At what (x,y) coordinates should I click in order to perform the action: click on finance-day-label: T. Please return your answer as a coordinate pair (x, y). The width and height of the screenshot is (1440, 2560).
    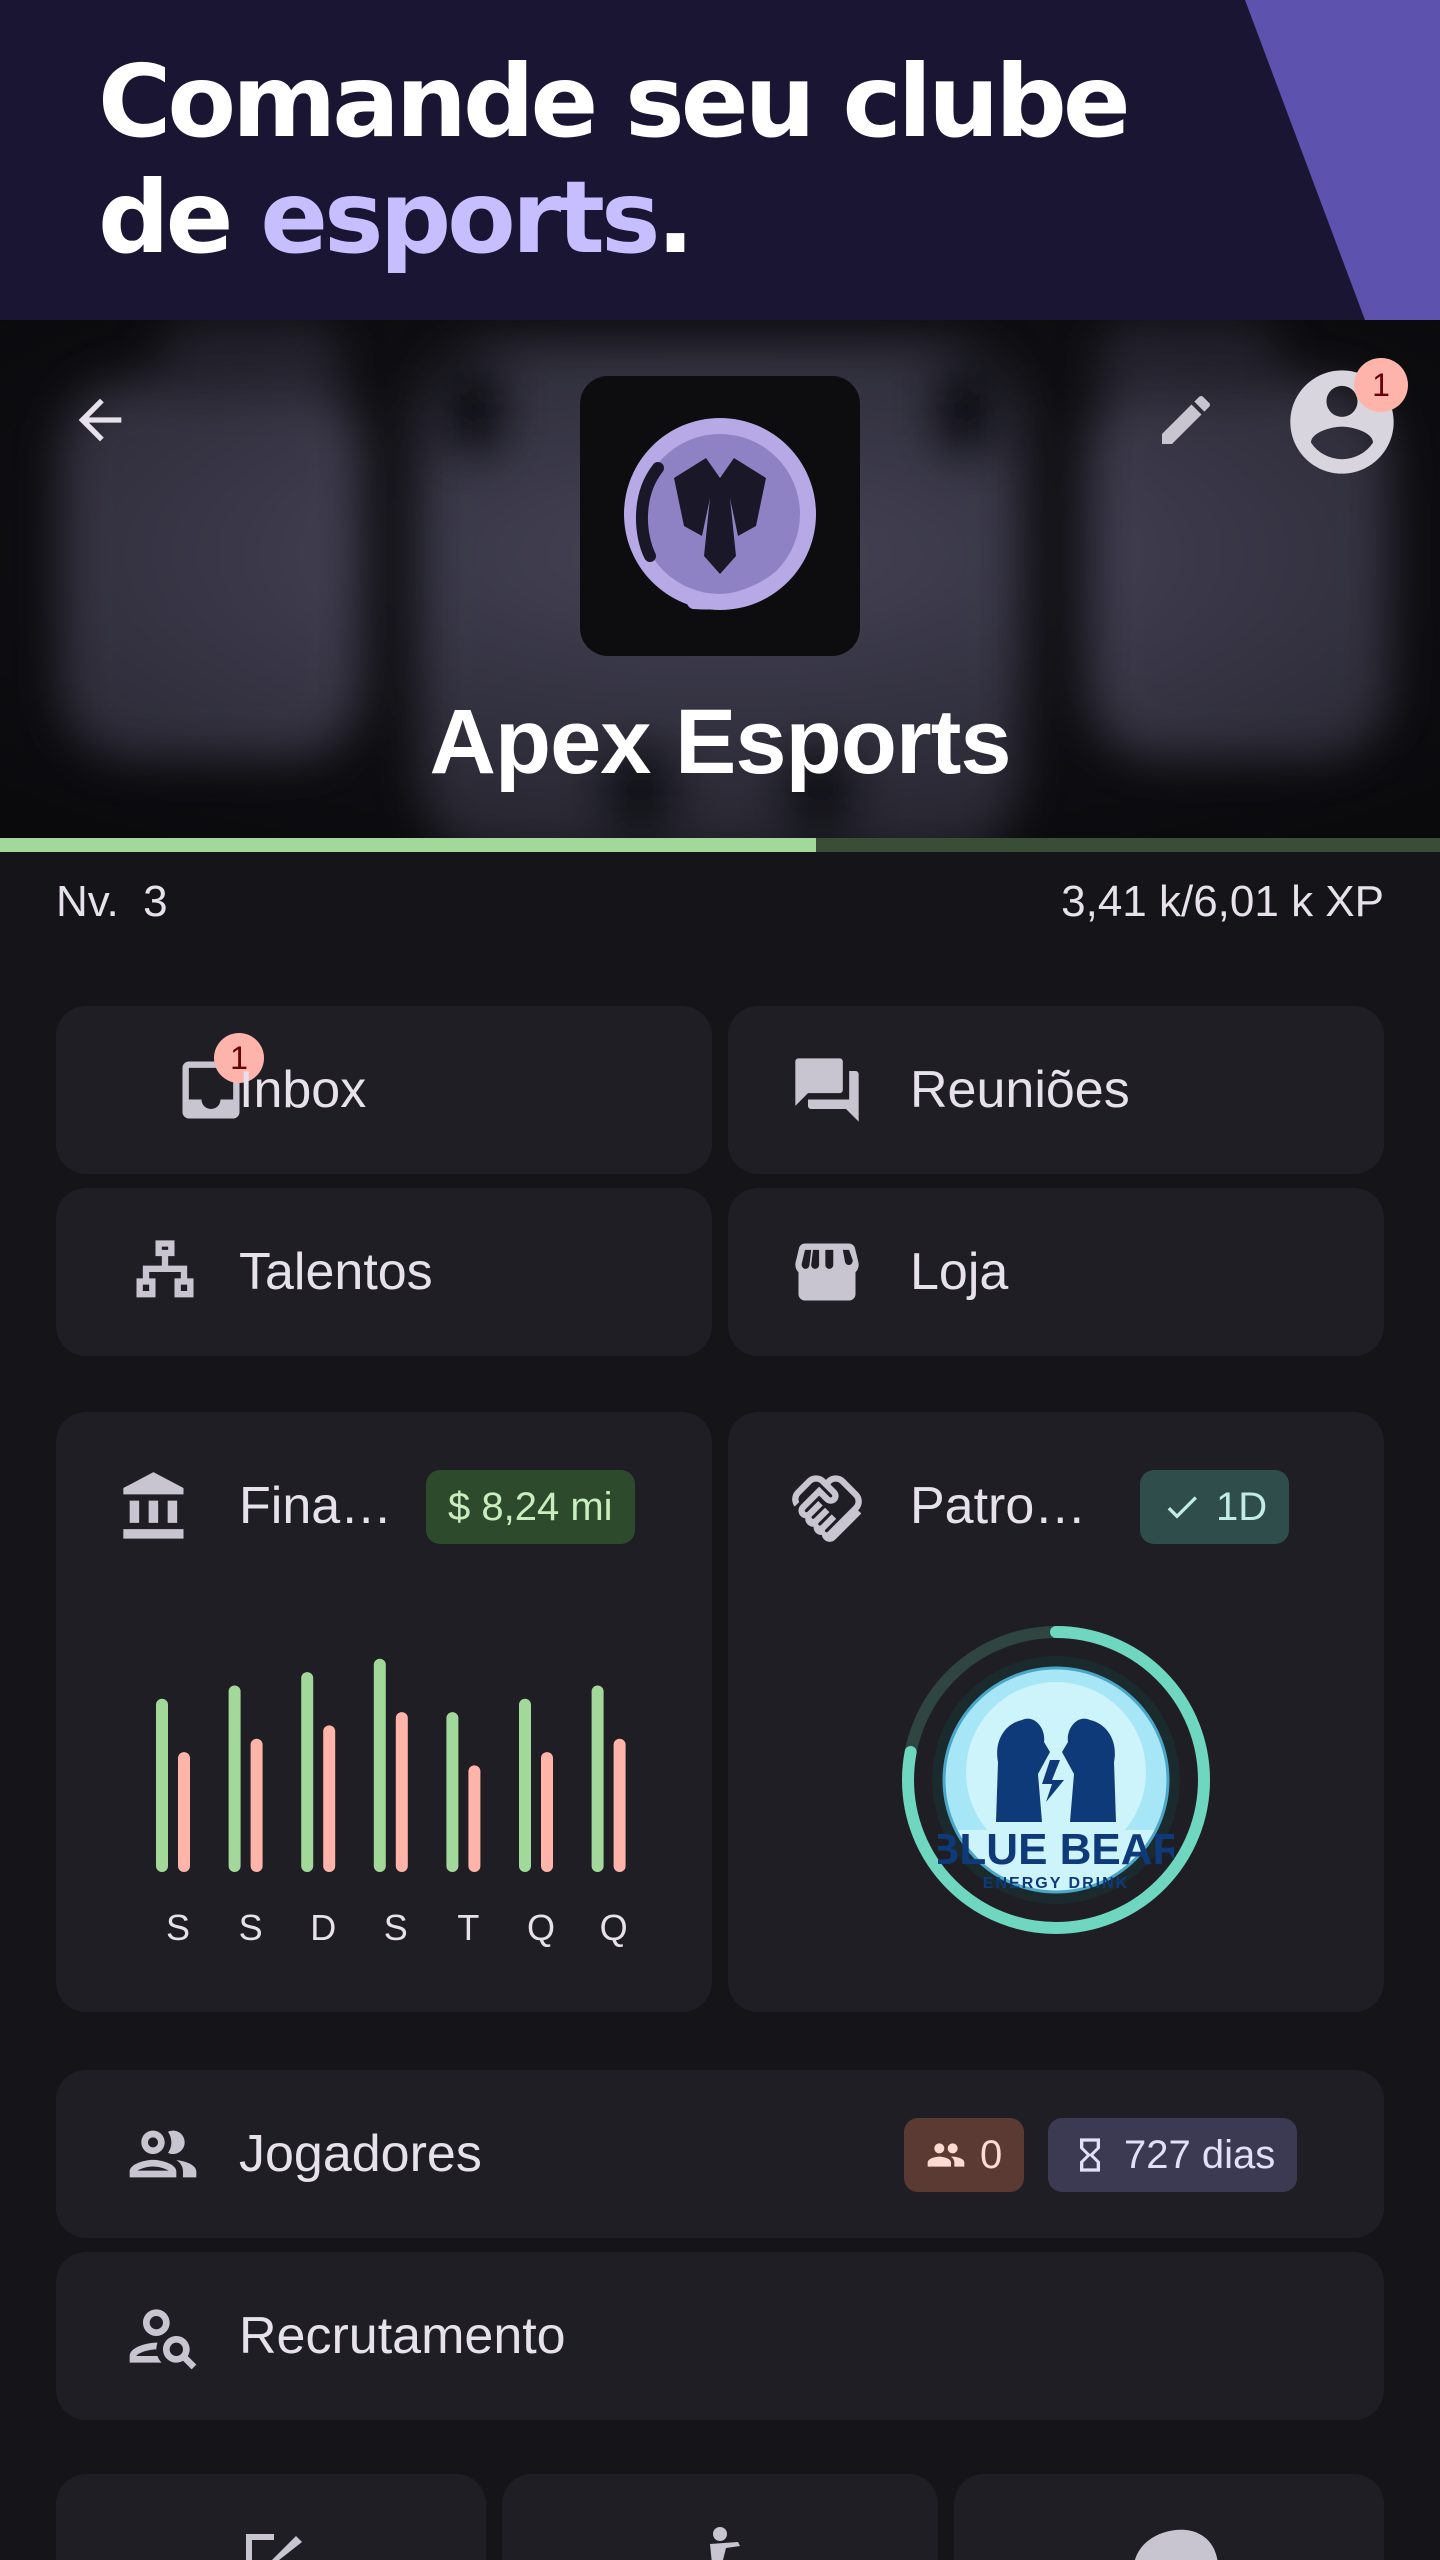
    Looking at the image, I should click on (468, 1927).